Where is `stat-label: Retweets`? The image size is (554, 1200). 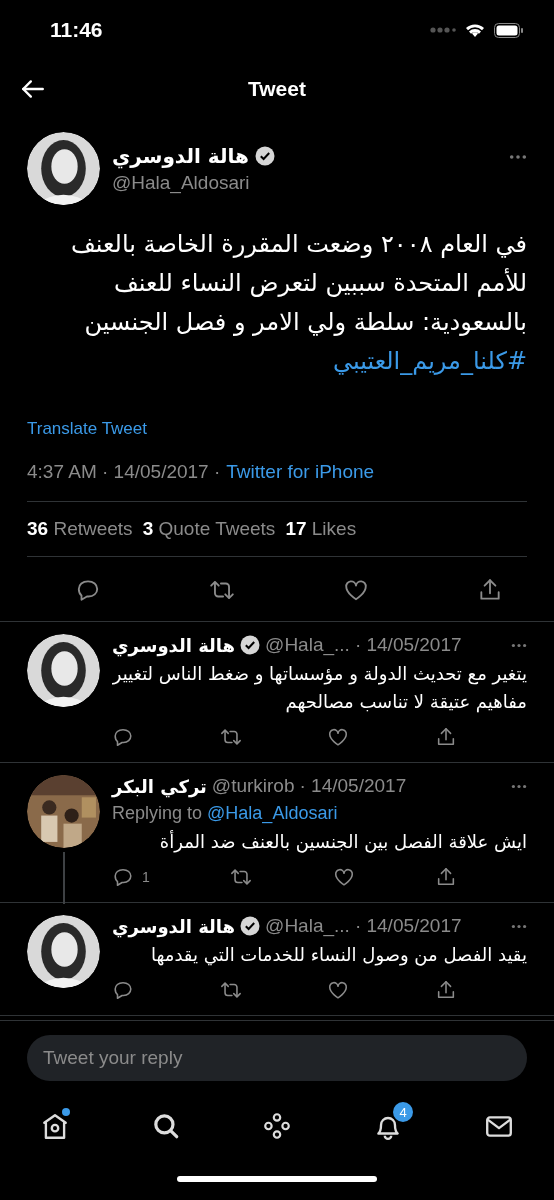
stat-label: Retweets is located at coordinates (93, 528).